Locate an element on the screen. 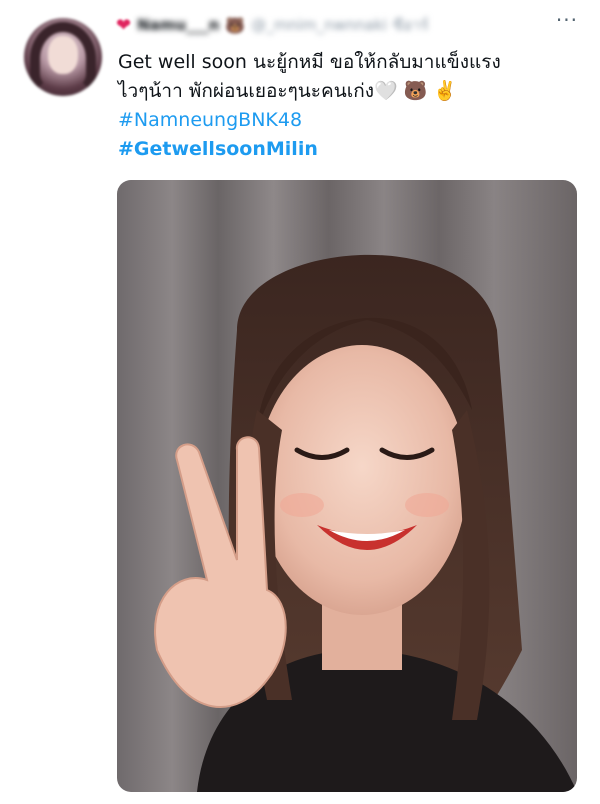 This screenshot has height=804, width=600. right-cheek is located at coordinates (427, 505).